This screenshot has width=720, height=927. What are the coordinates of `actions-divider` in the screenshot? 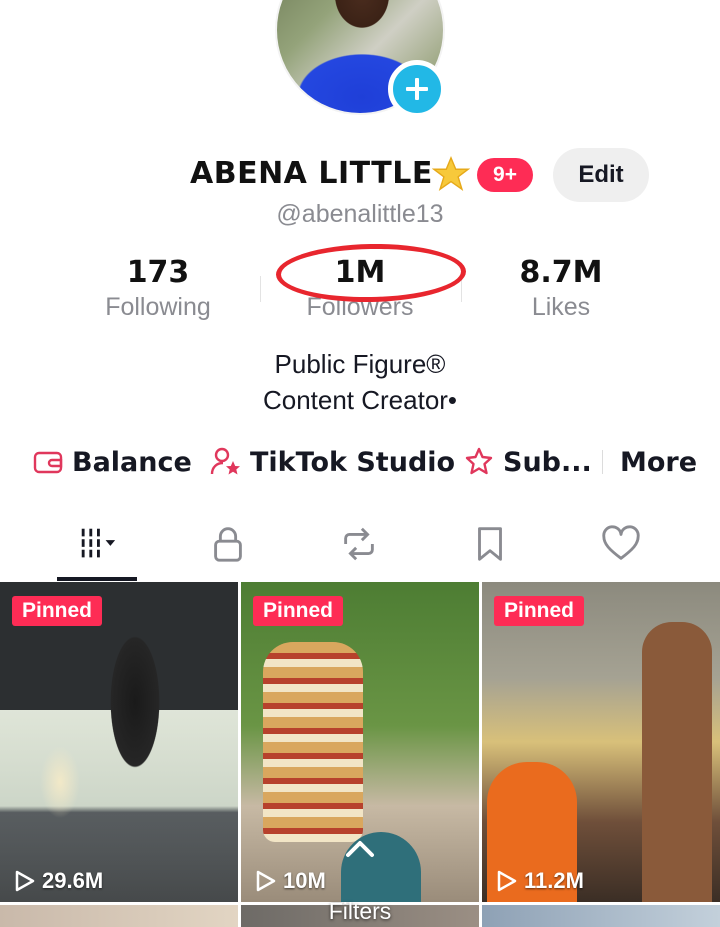 It's located at (602, 462).